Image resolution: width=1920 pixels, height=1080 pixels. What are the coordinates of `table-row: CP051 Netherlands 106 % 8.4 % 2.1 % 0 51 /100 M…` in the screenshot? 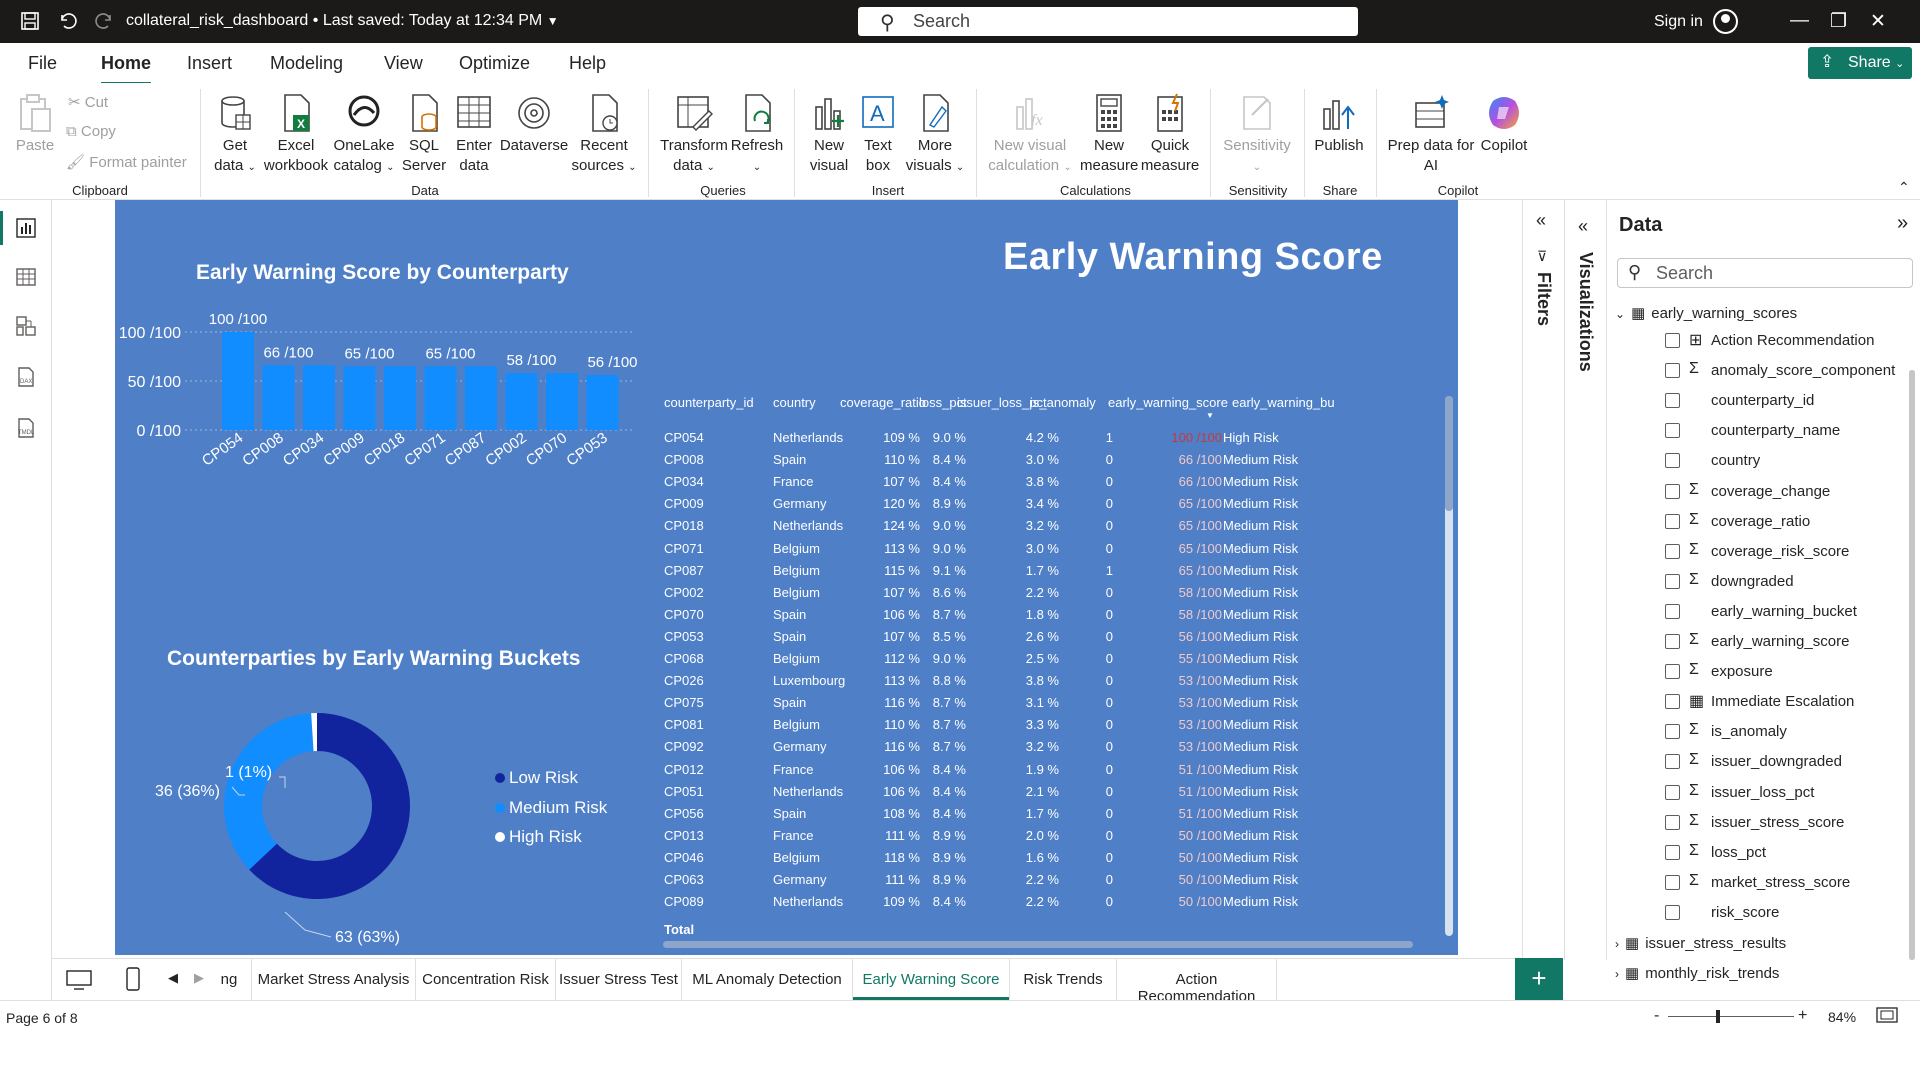 It's located at (1061, 795).